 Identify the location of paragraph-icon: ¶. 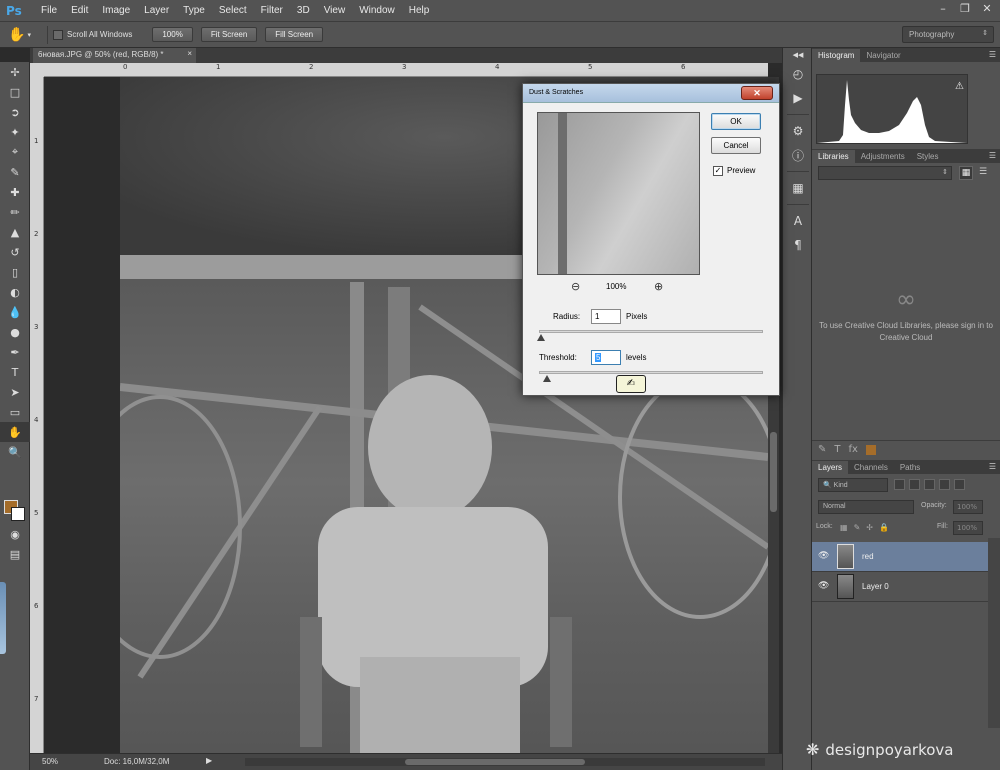
(798, 245).